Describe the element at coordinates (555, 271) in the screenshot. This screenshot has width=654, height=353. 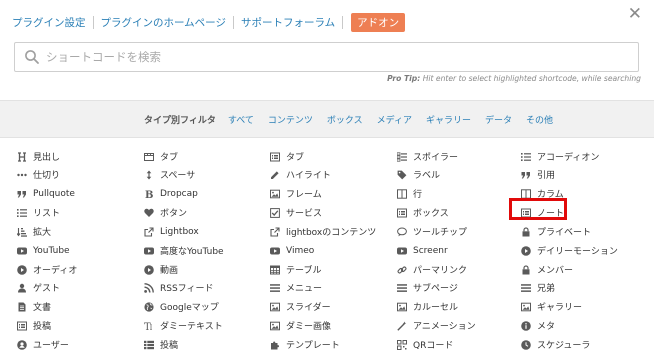
I see `shortcode-label: メンバー` at that location.